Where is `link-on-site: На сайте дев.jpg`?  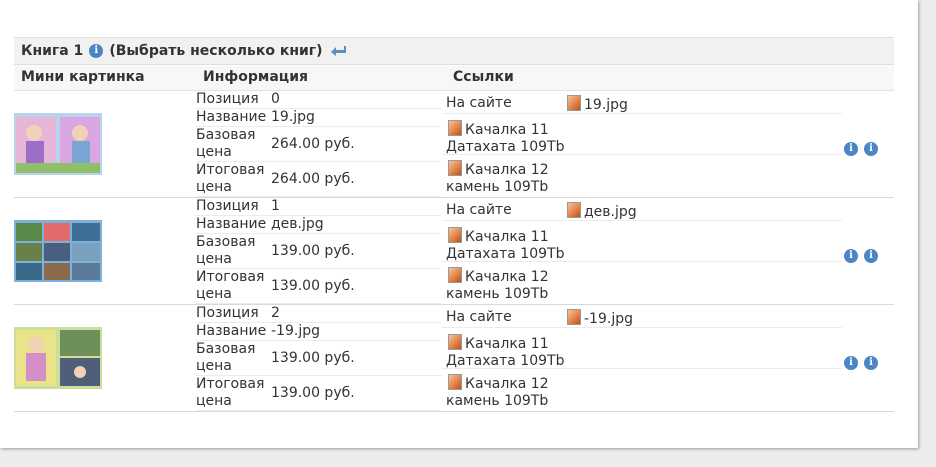
link-on-site: На сайте дев.jpg is located at coordinates (642, 210).